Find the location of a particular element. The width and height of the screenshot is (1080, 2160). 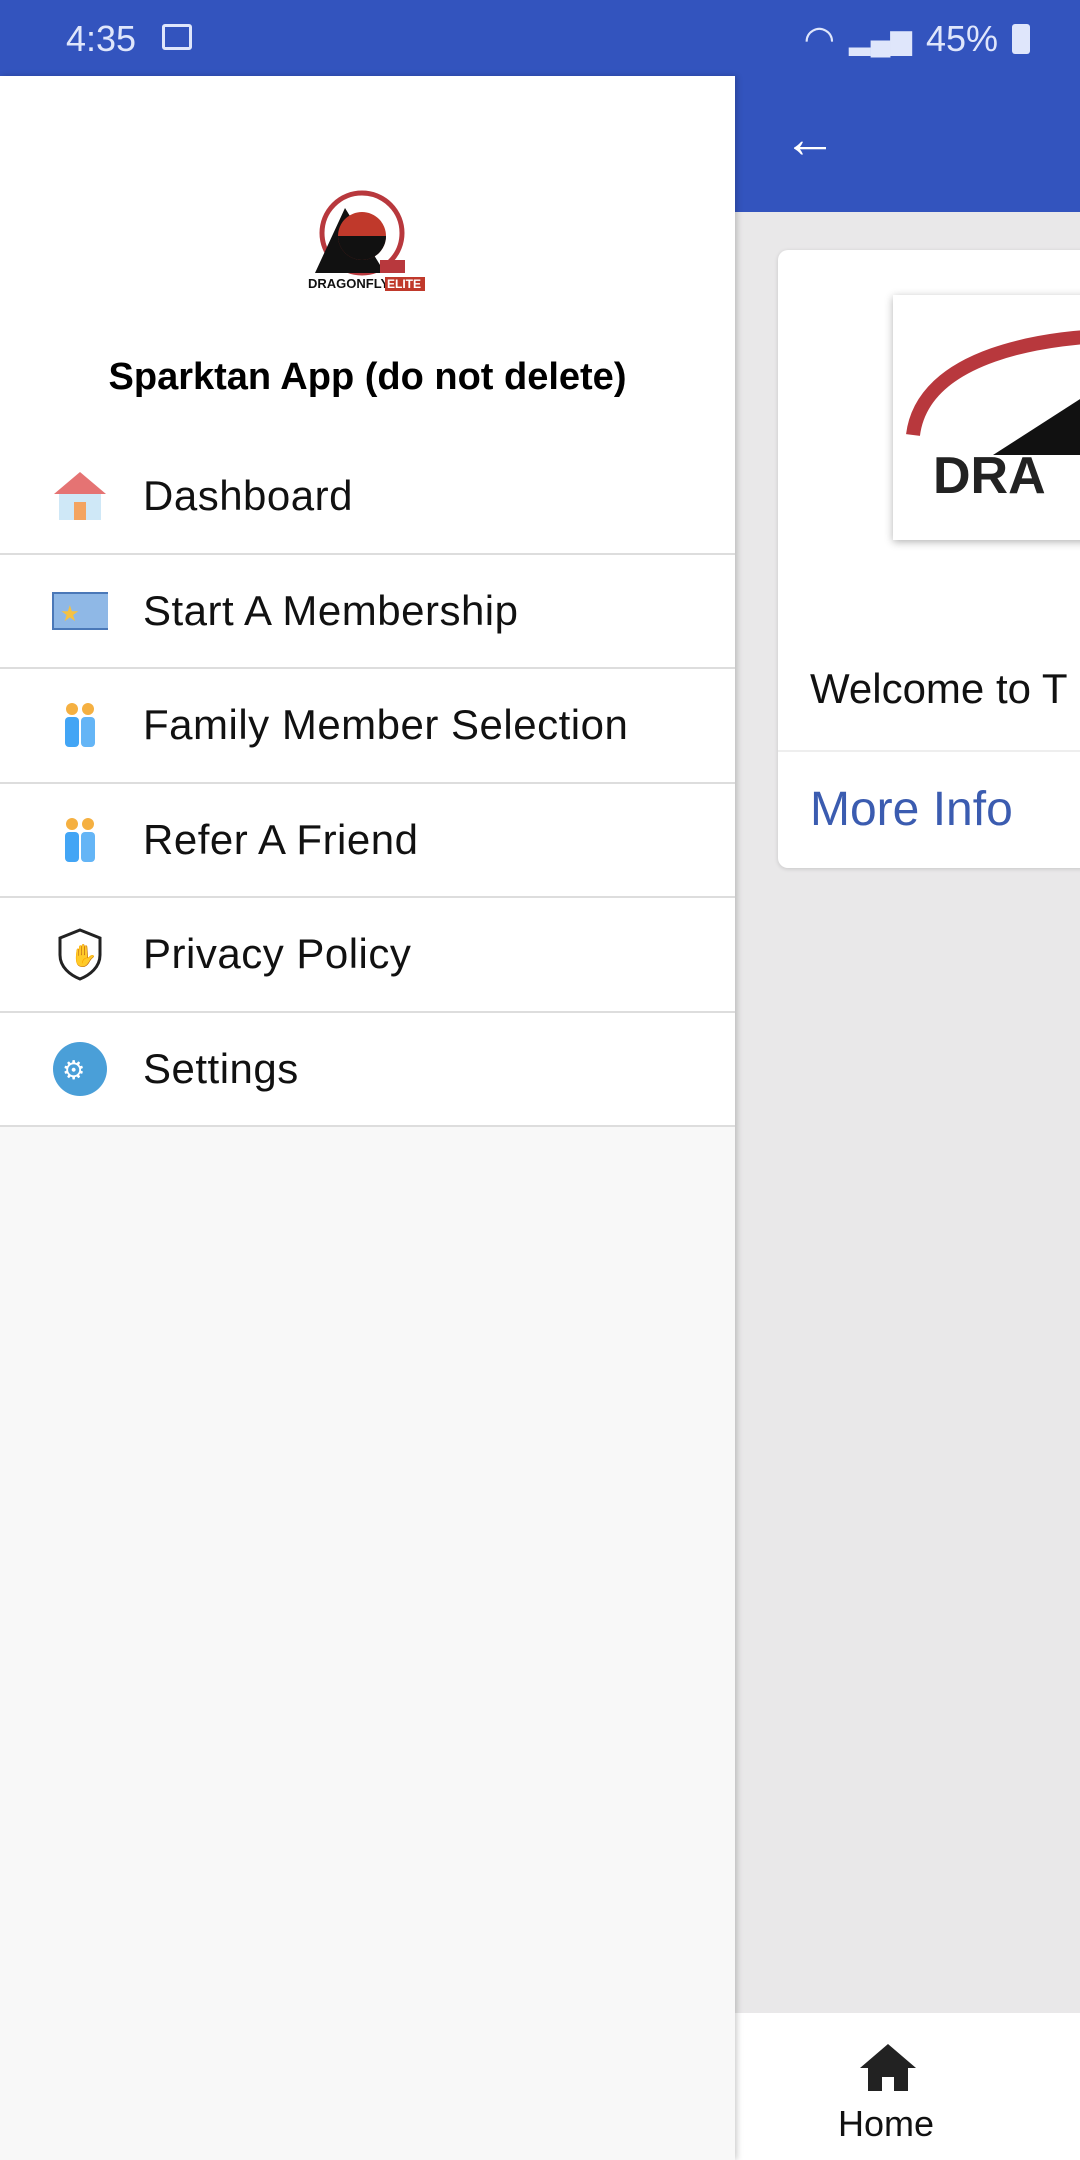

drawer-item-family-member-selection: Family Member Selection is located at coordinates (367, 726).